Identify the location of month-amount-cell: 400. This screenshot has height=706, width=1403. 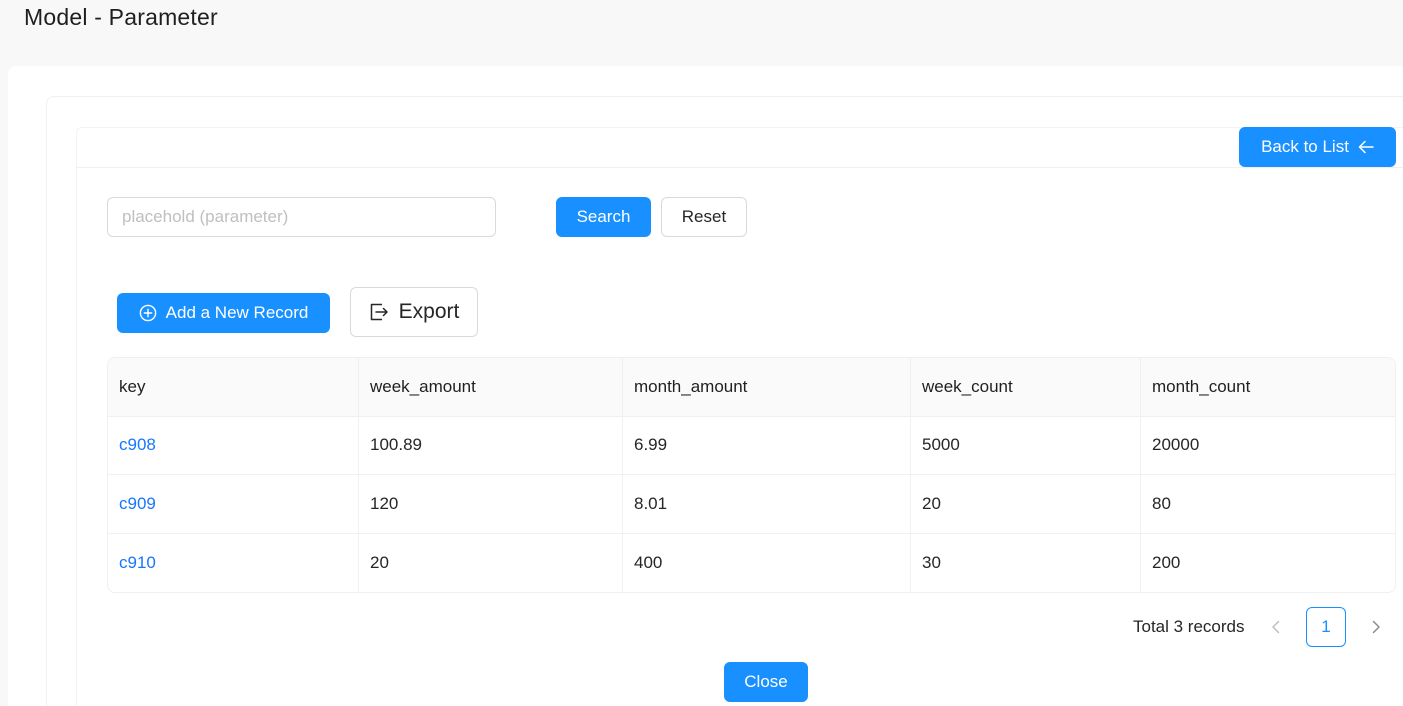
(767, 562).